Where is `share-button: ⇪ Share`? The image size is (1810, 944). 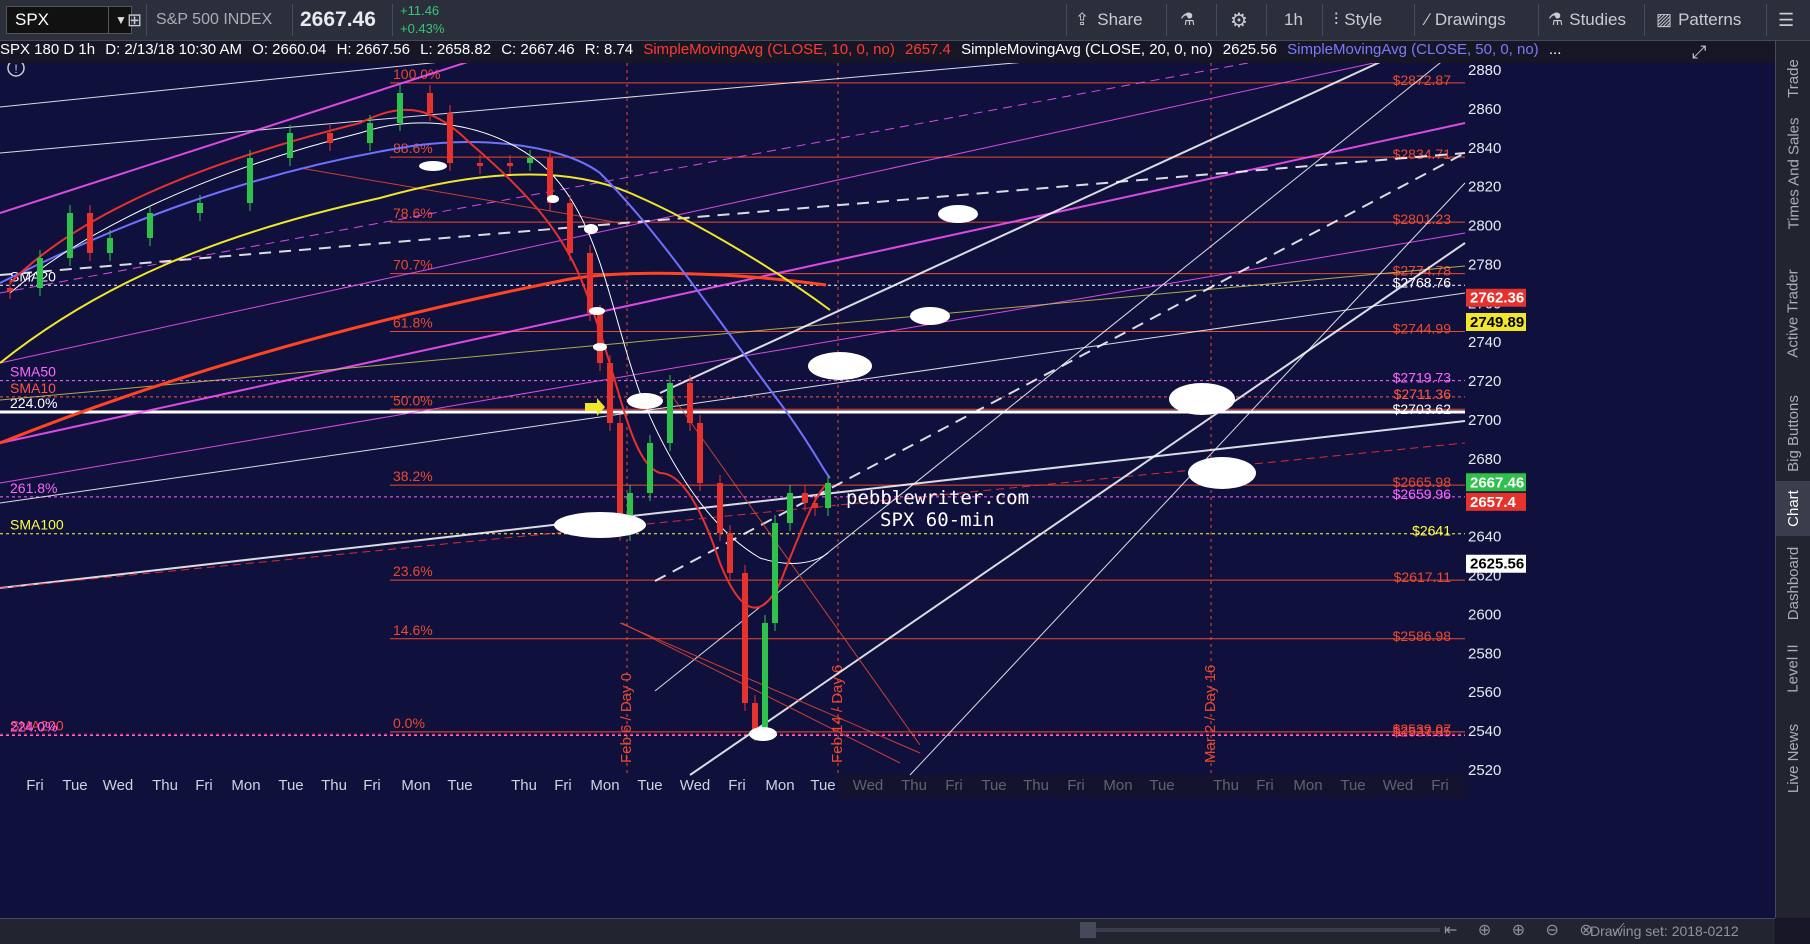 share-button: ⇪ Share is located at coordinates (1109, 20).